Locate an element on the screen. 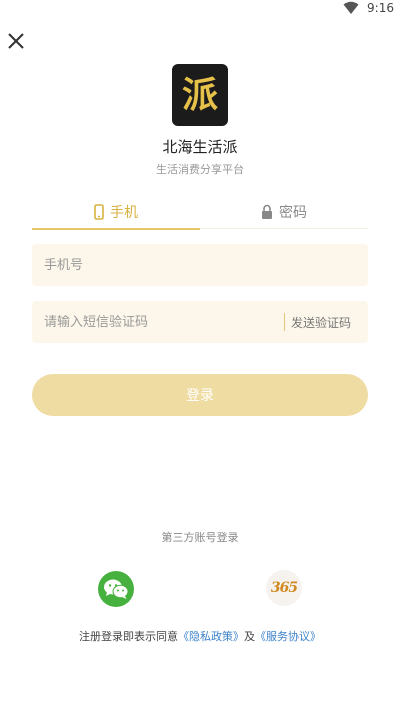  sms-divider is located at coordinates (284, 322).